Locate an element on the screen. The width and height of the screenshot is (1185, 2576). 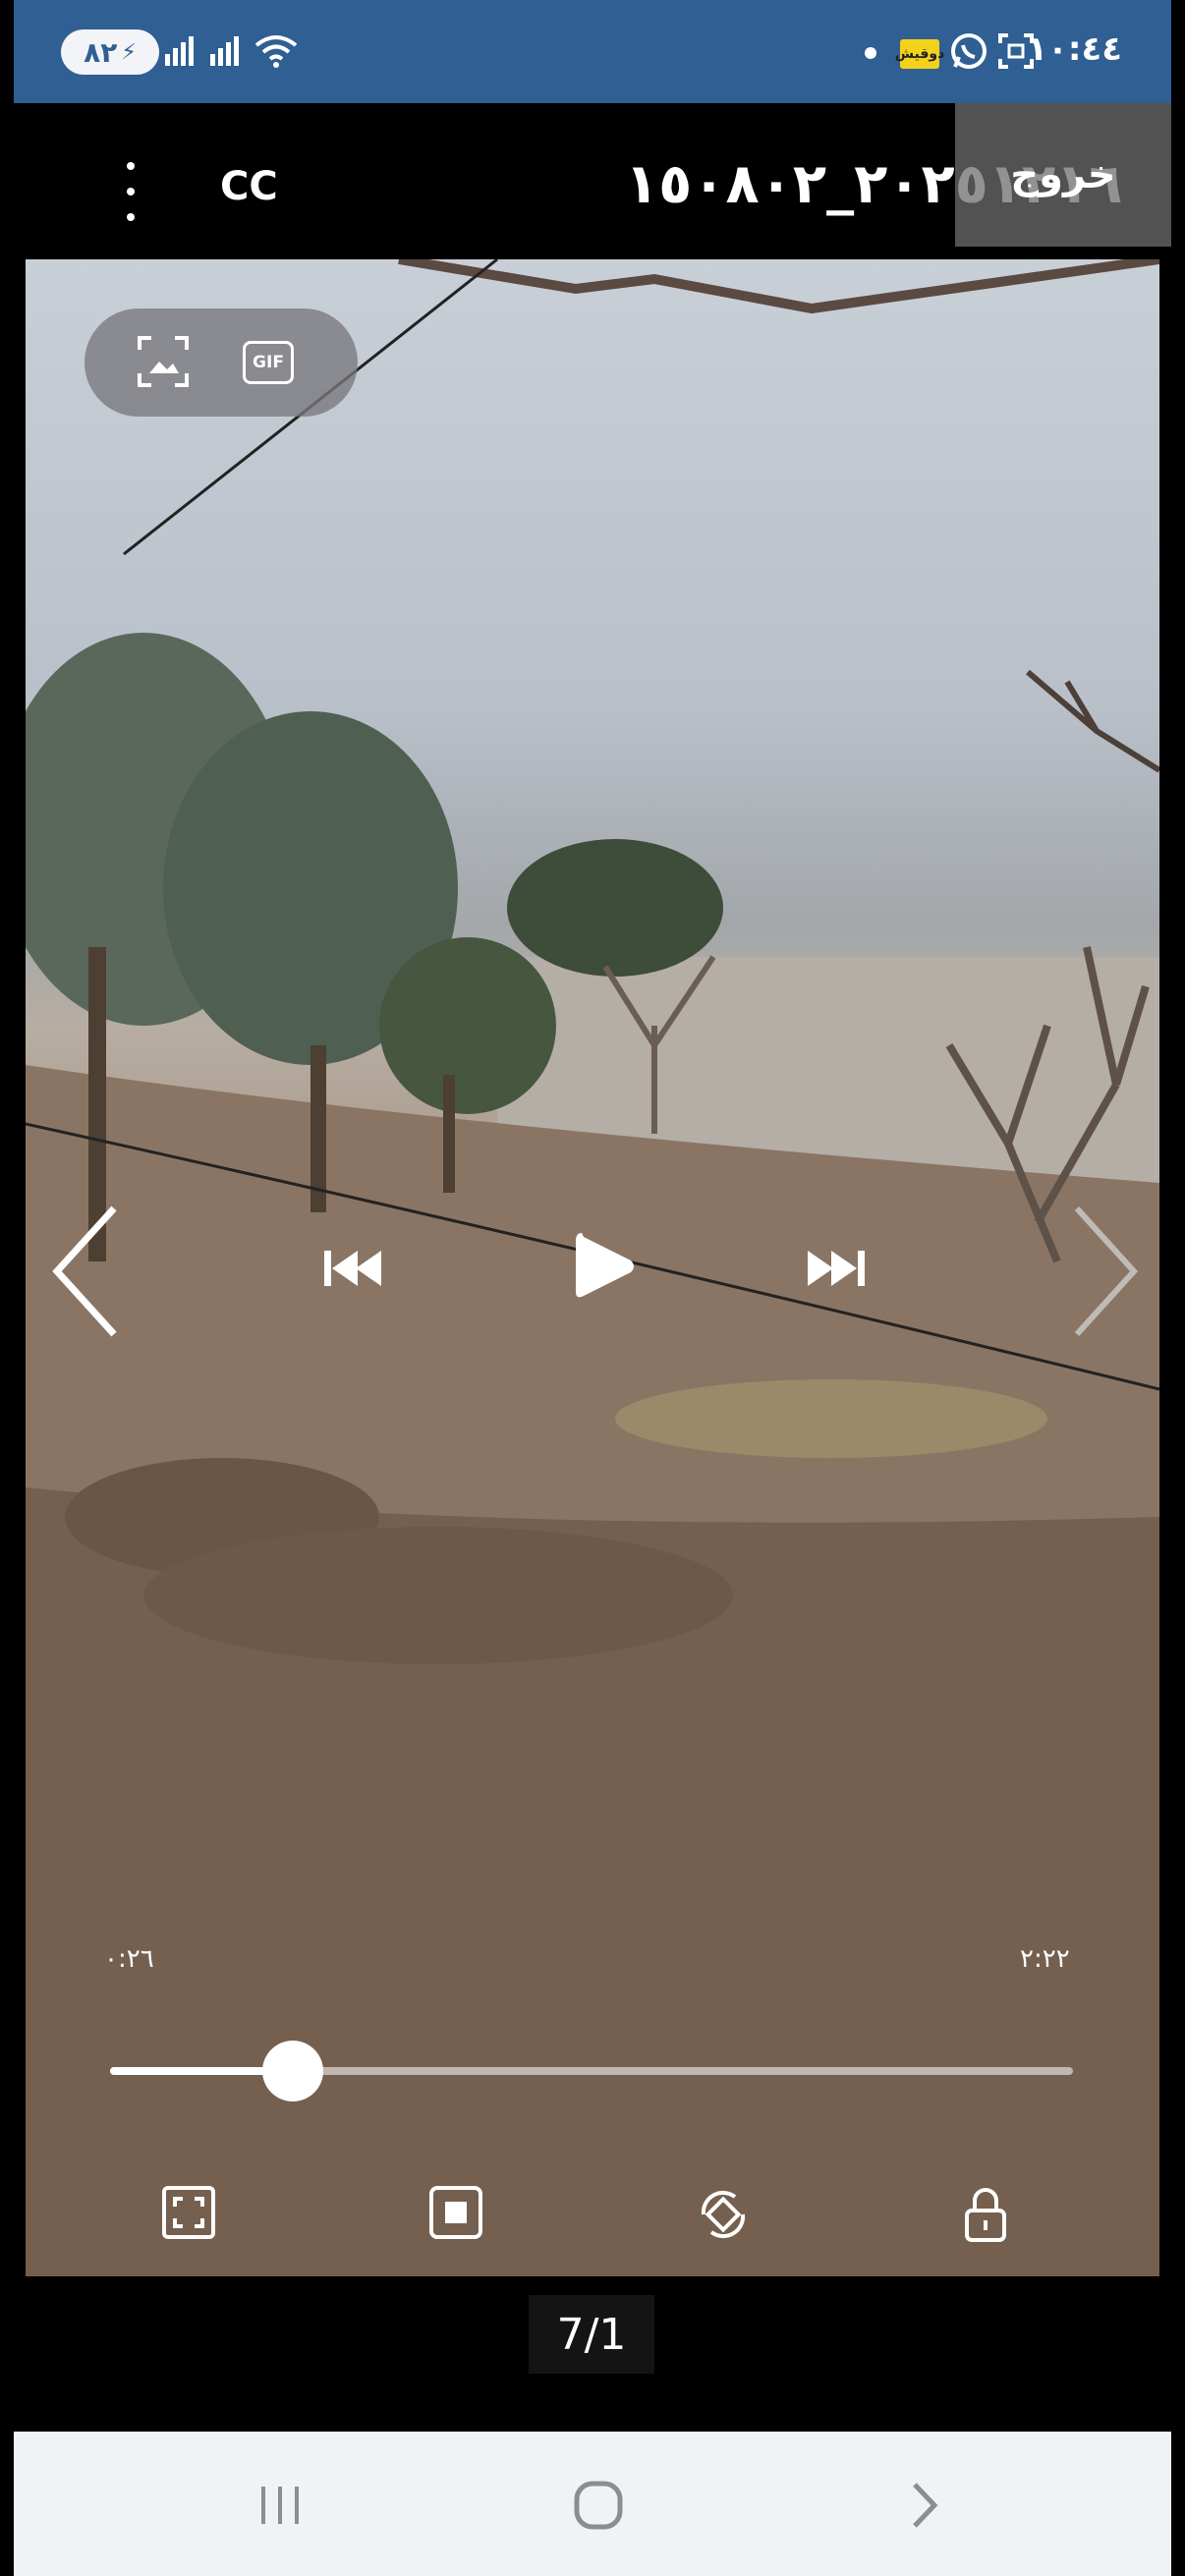
rotate-icon is located at coordinates (724, 2214).